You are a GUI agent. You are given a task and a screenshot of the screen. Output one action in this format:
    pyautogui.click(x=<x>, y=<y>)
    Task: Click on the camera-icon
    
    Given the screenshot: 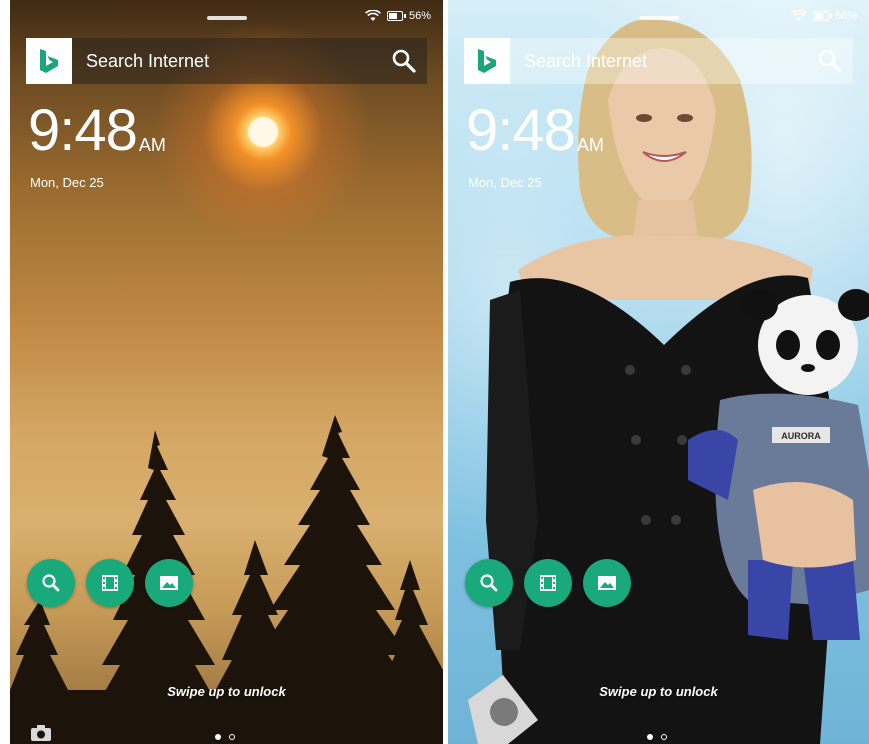 What is the action you would take?
    pyautogui.click(x=41, y=733)
    